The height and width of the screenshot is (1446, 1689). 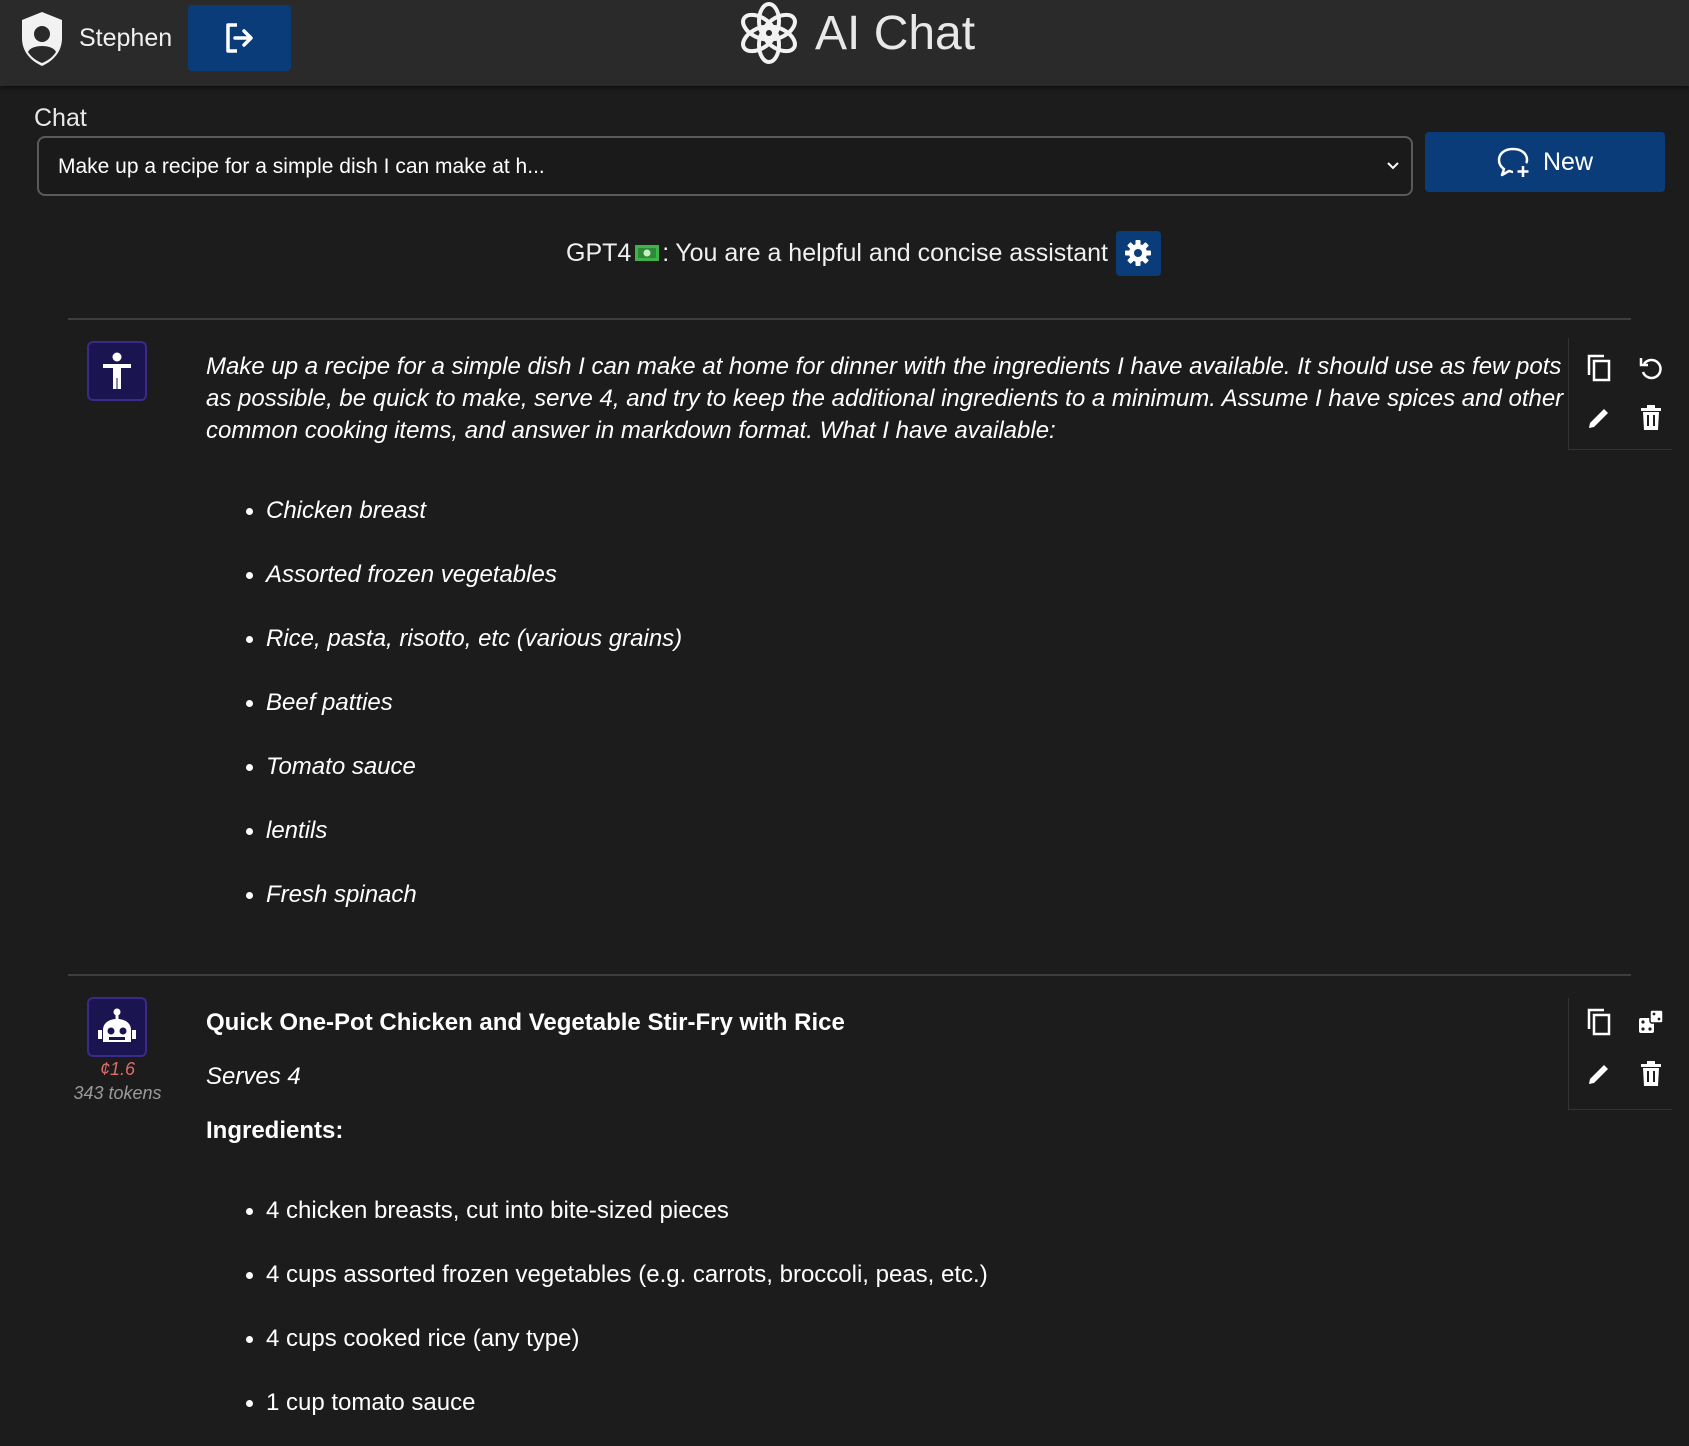 I want to click on list-item: Beef patties, so click(x=886, y=719).